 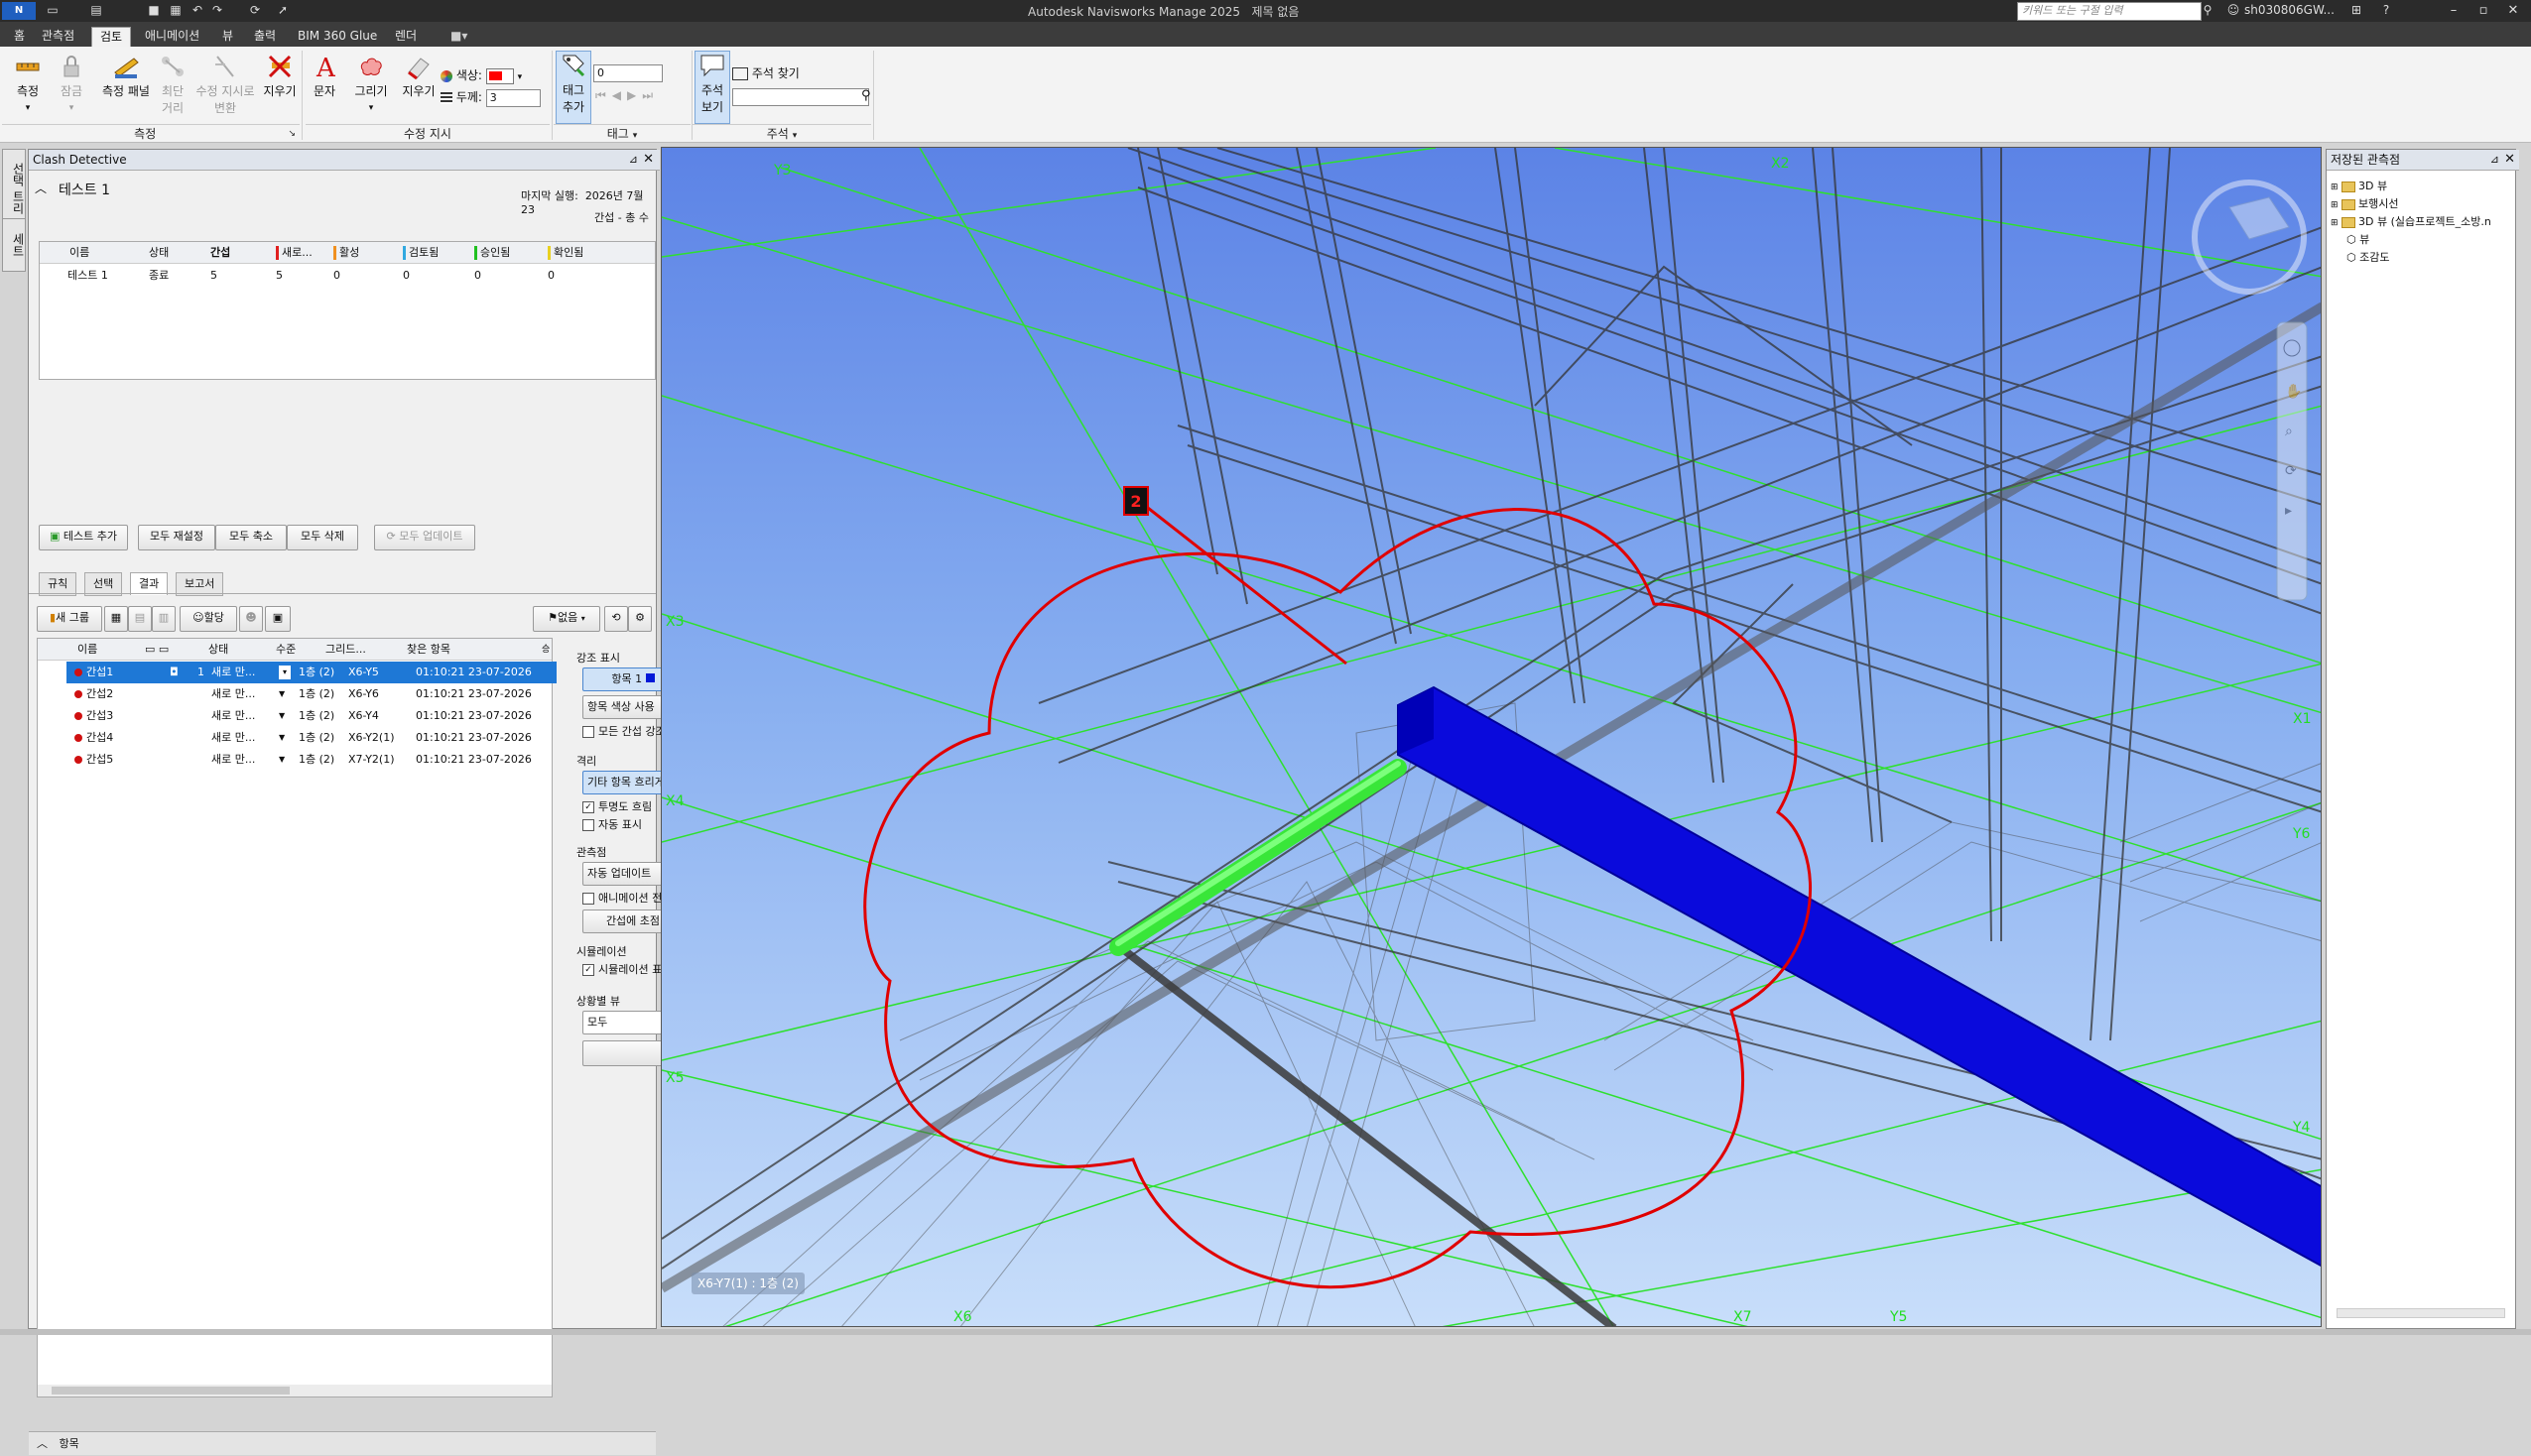 I want to click on convert-to-redline-button: 수정 지시로 변환, so click(x=225, y=84).